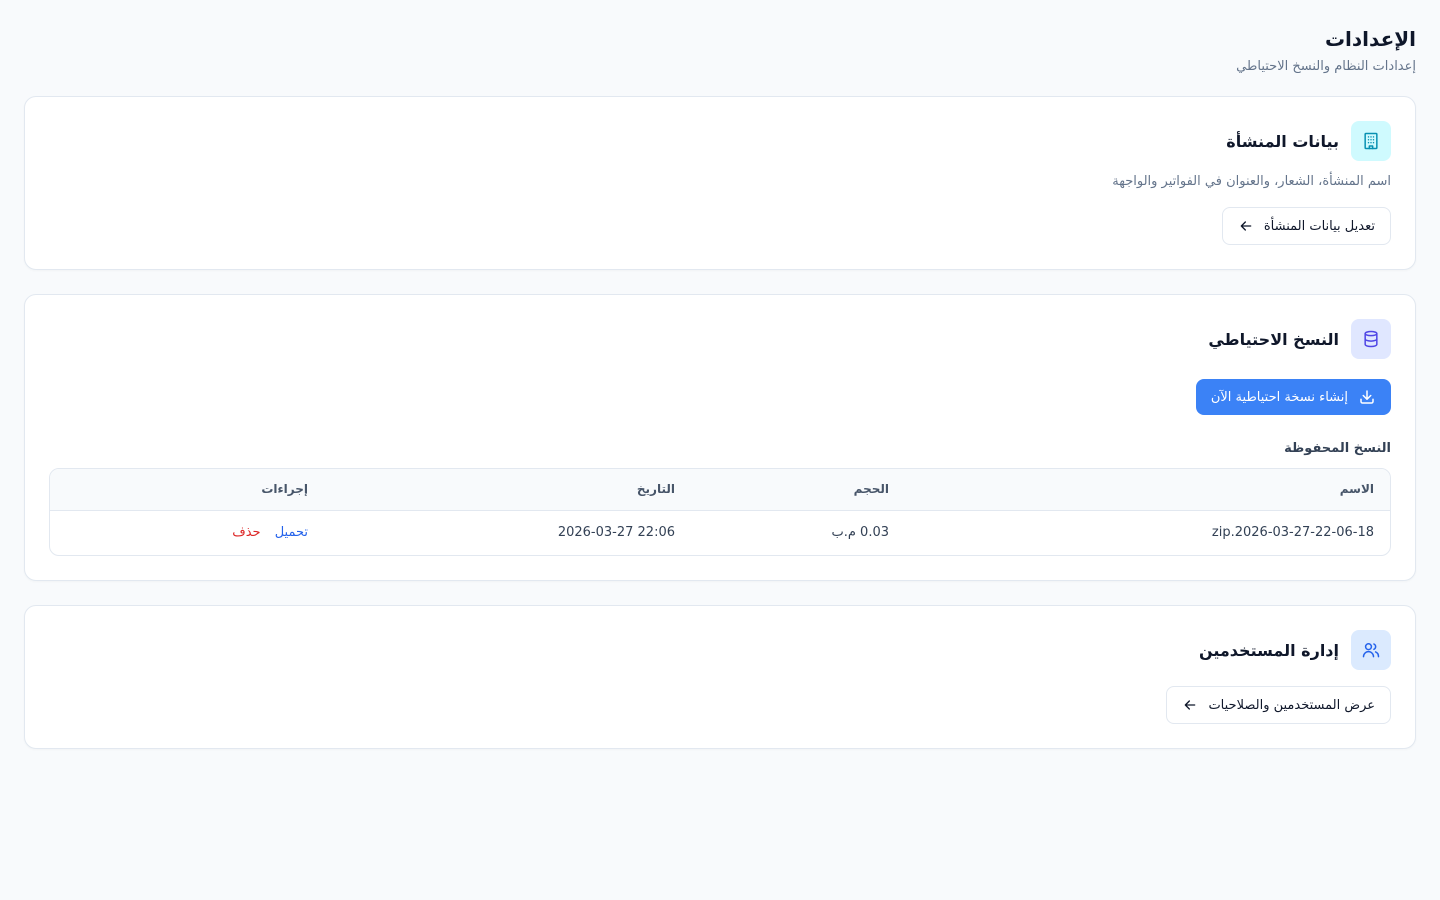  I want to click on create-backup-label: إنشاء نسخة احتياطية الآن, so click(1279, 397).